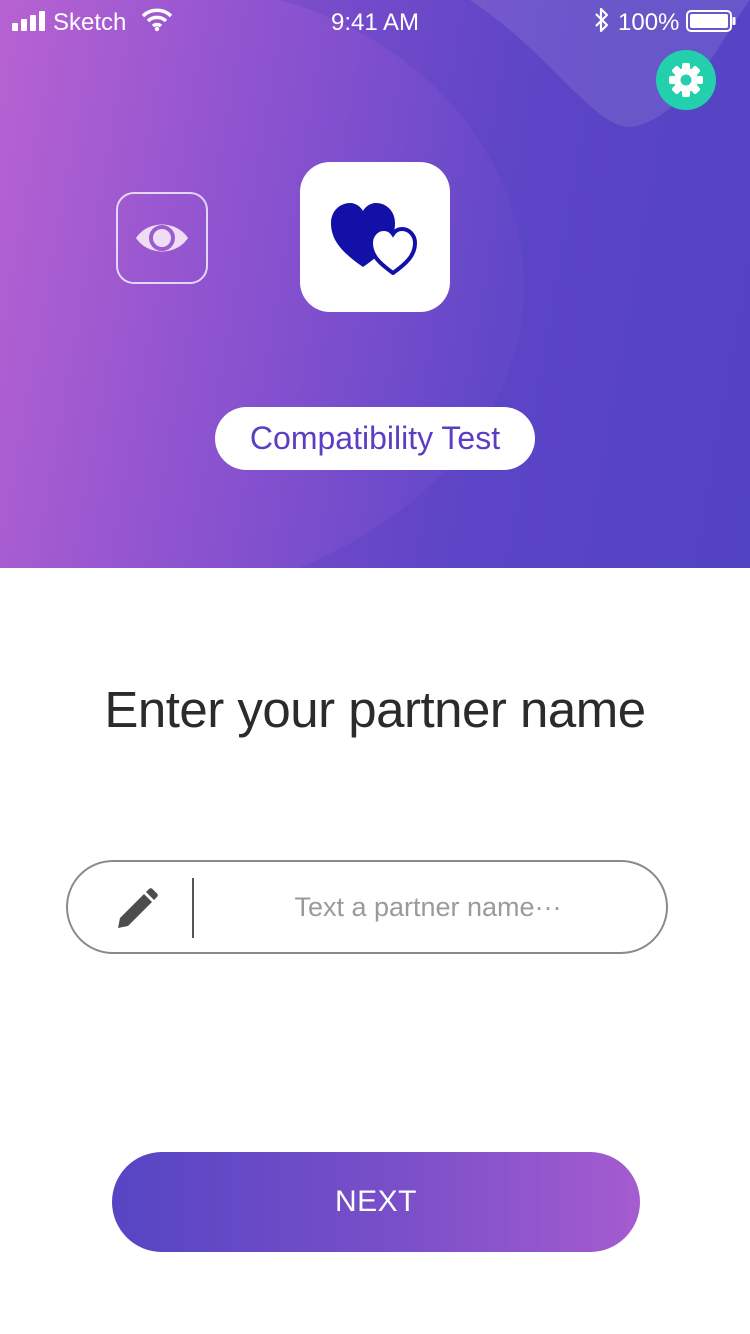  What do you see at coordinates (602, 20) in the screenshot?
I see `bluetooth-icon` at bounding box center [602, 20].